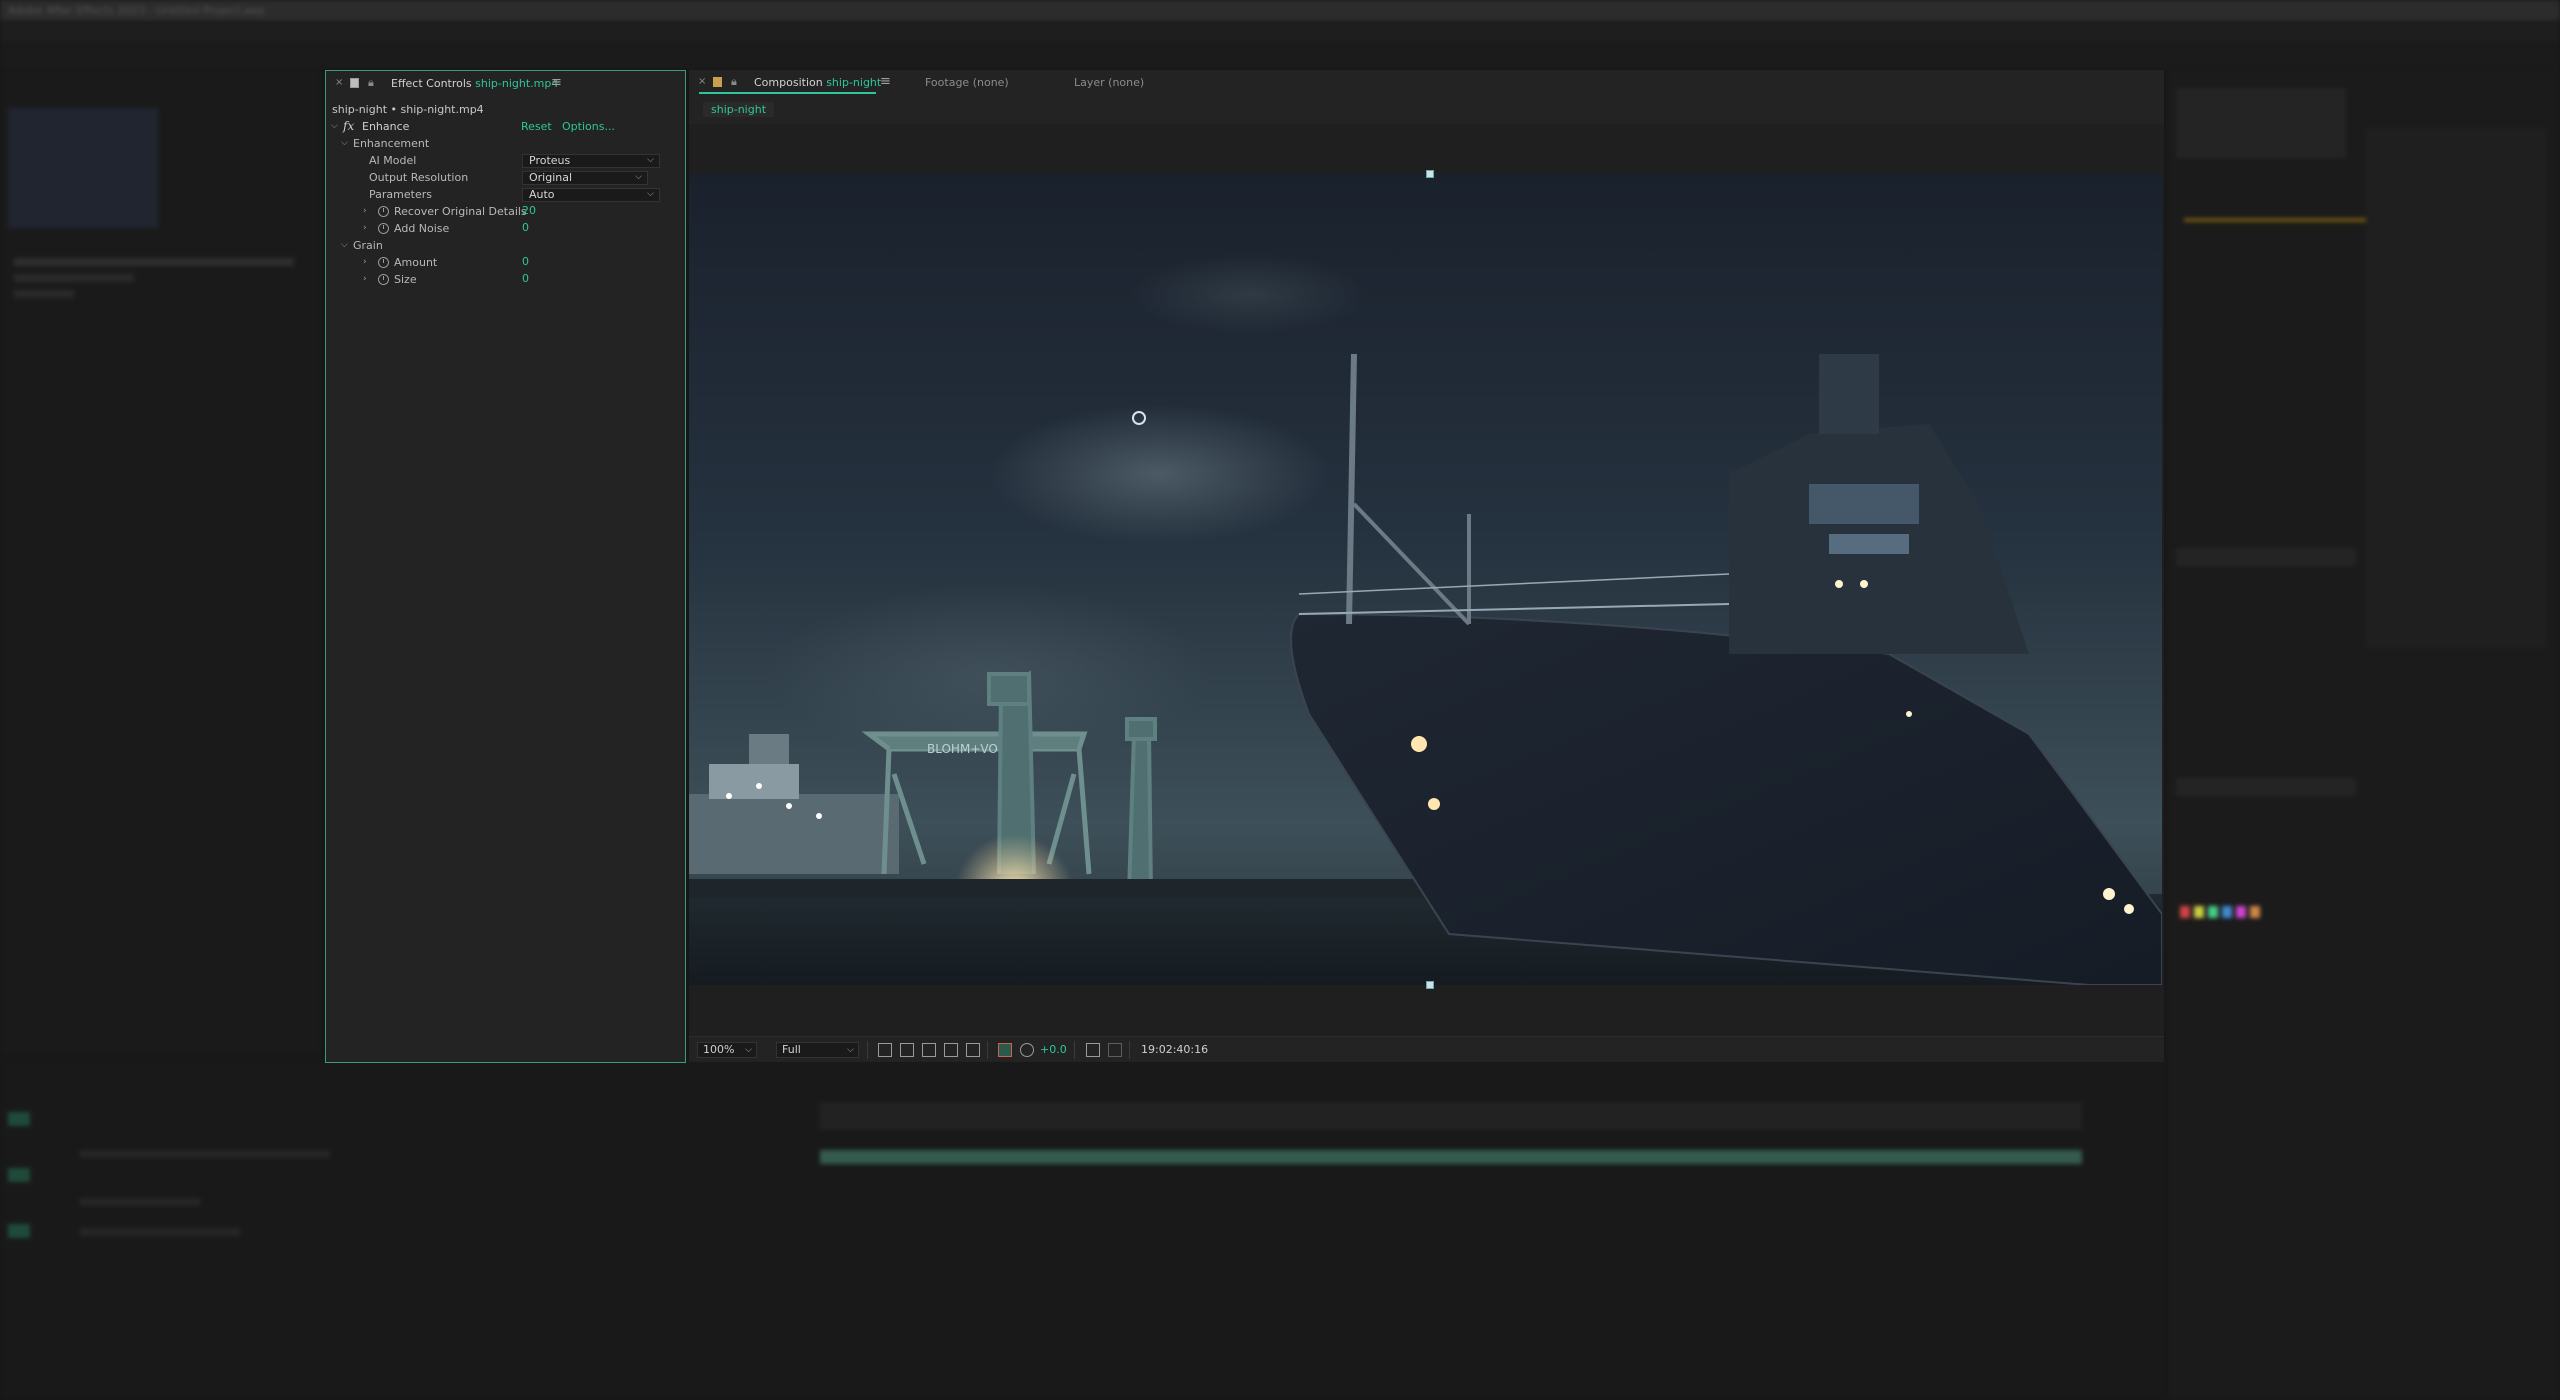 This screenshot has height=1400, width=2560. I want to click on exposure-value: +0.0, so click(1053, 1049).